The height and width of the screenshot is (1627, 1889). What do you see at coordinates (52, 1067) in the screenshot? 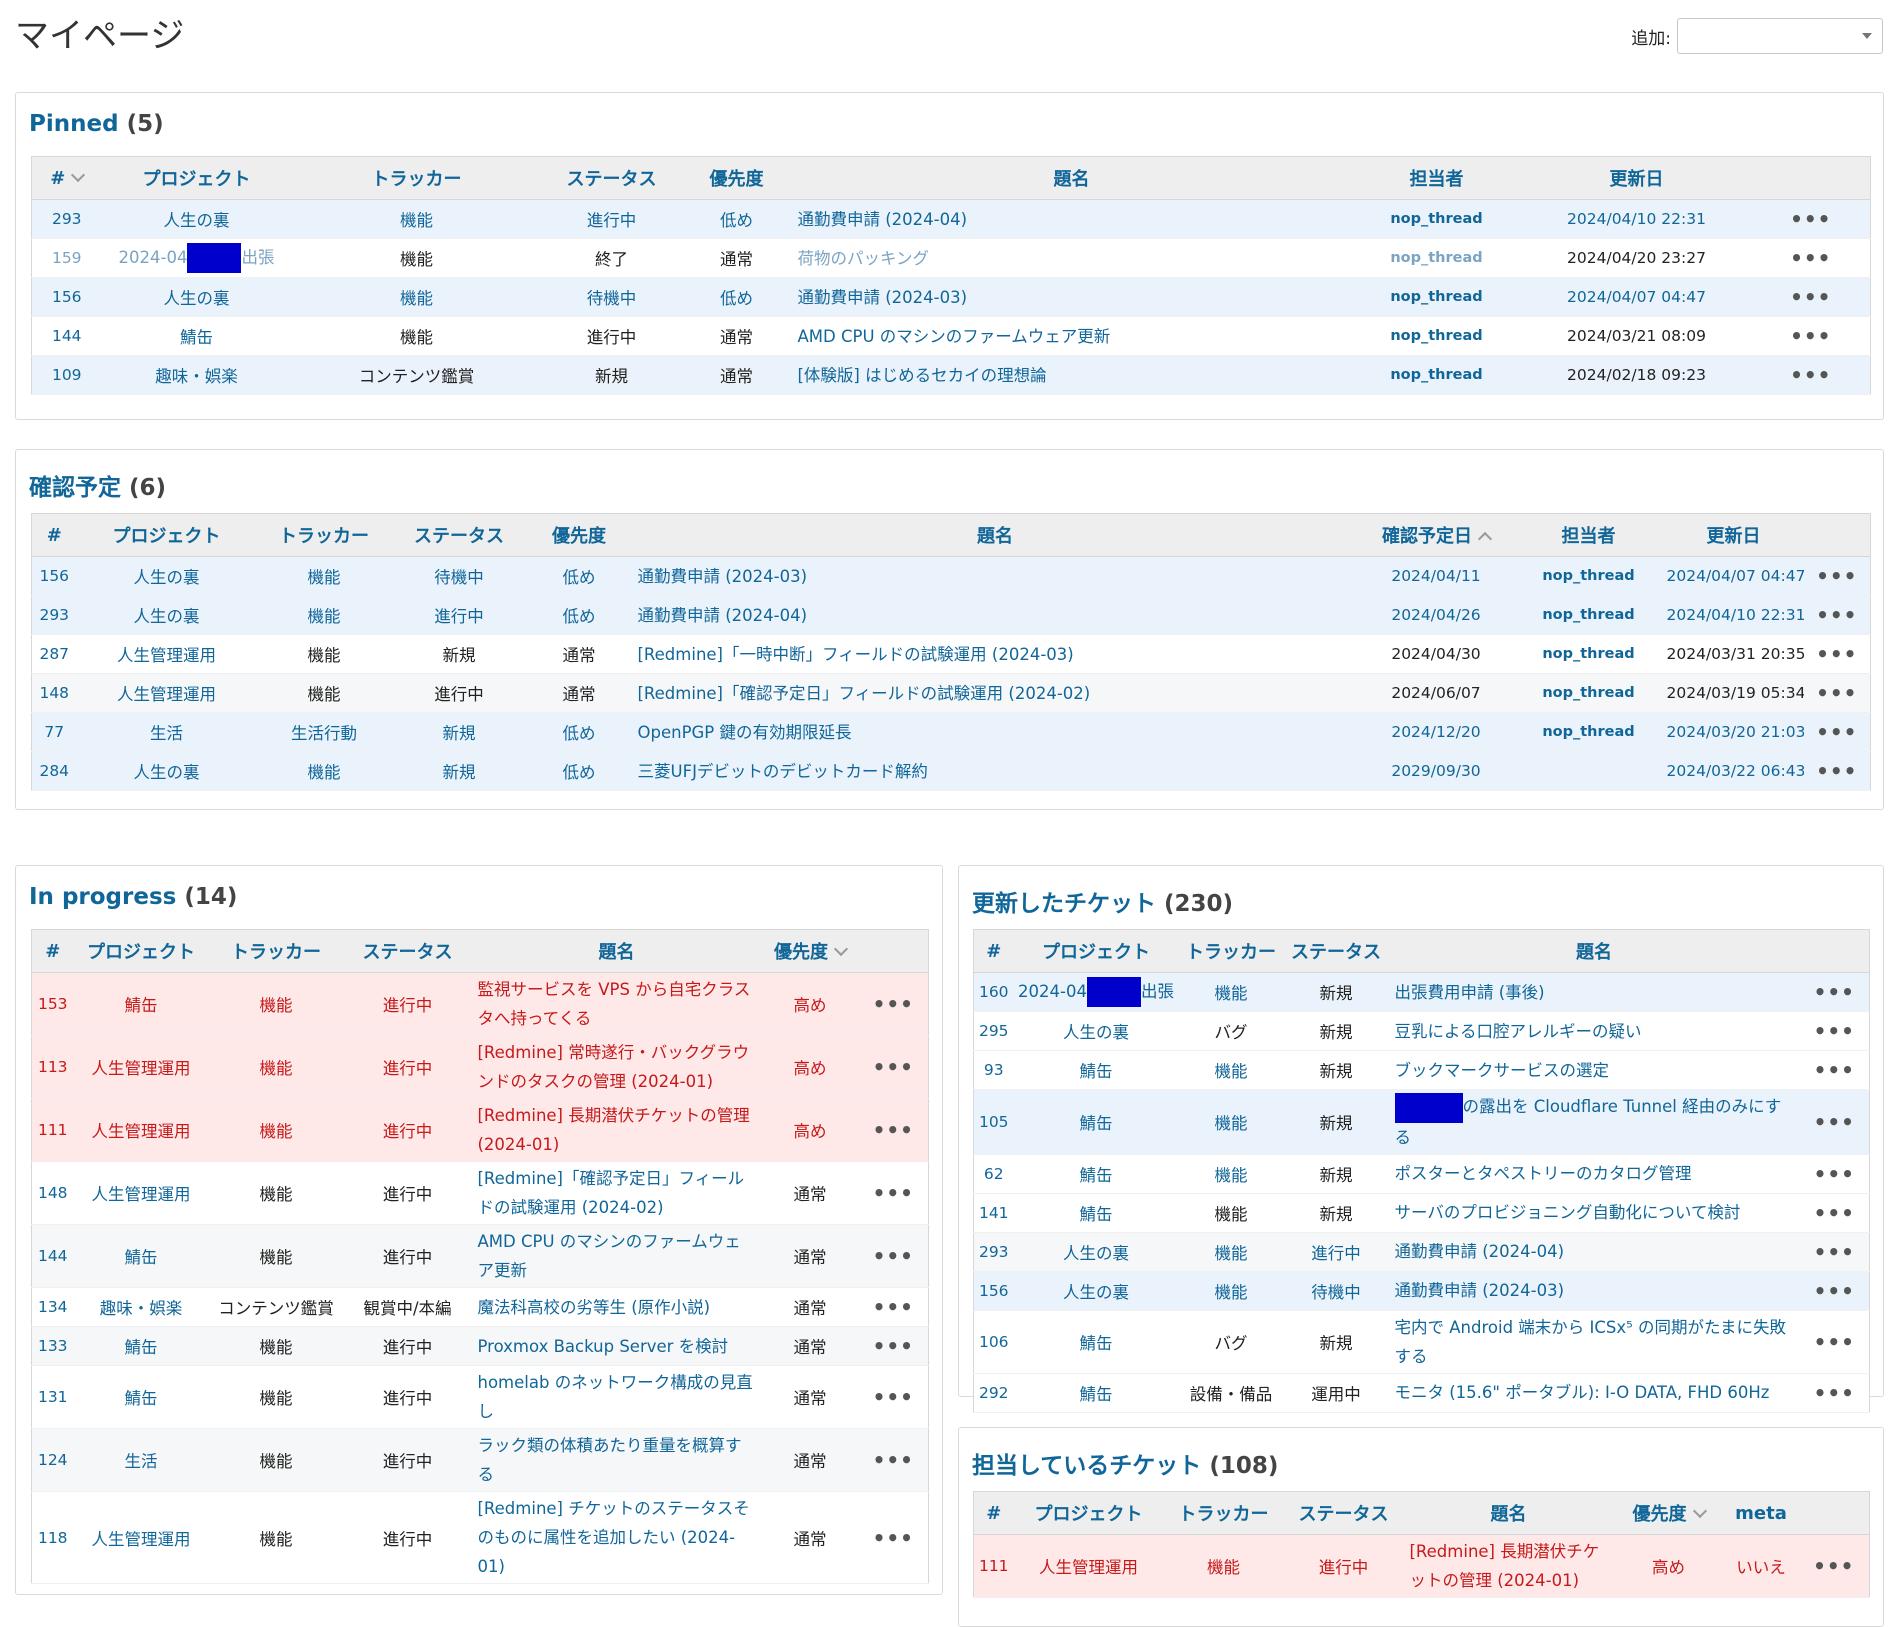
I see `issue-id-cell: 113` at bounding box center [52, 1067].